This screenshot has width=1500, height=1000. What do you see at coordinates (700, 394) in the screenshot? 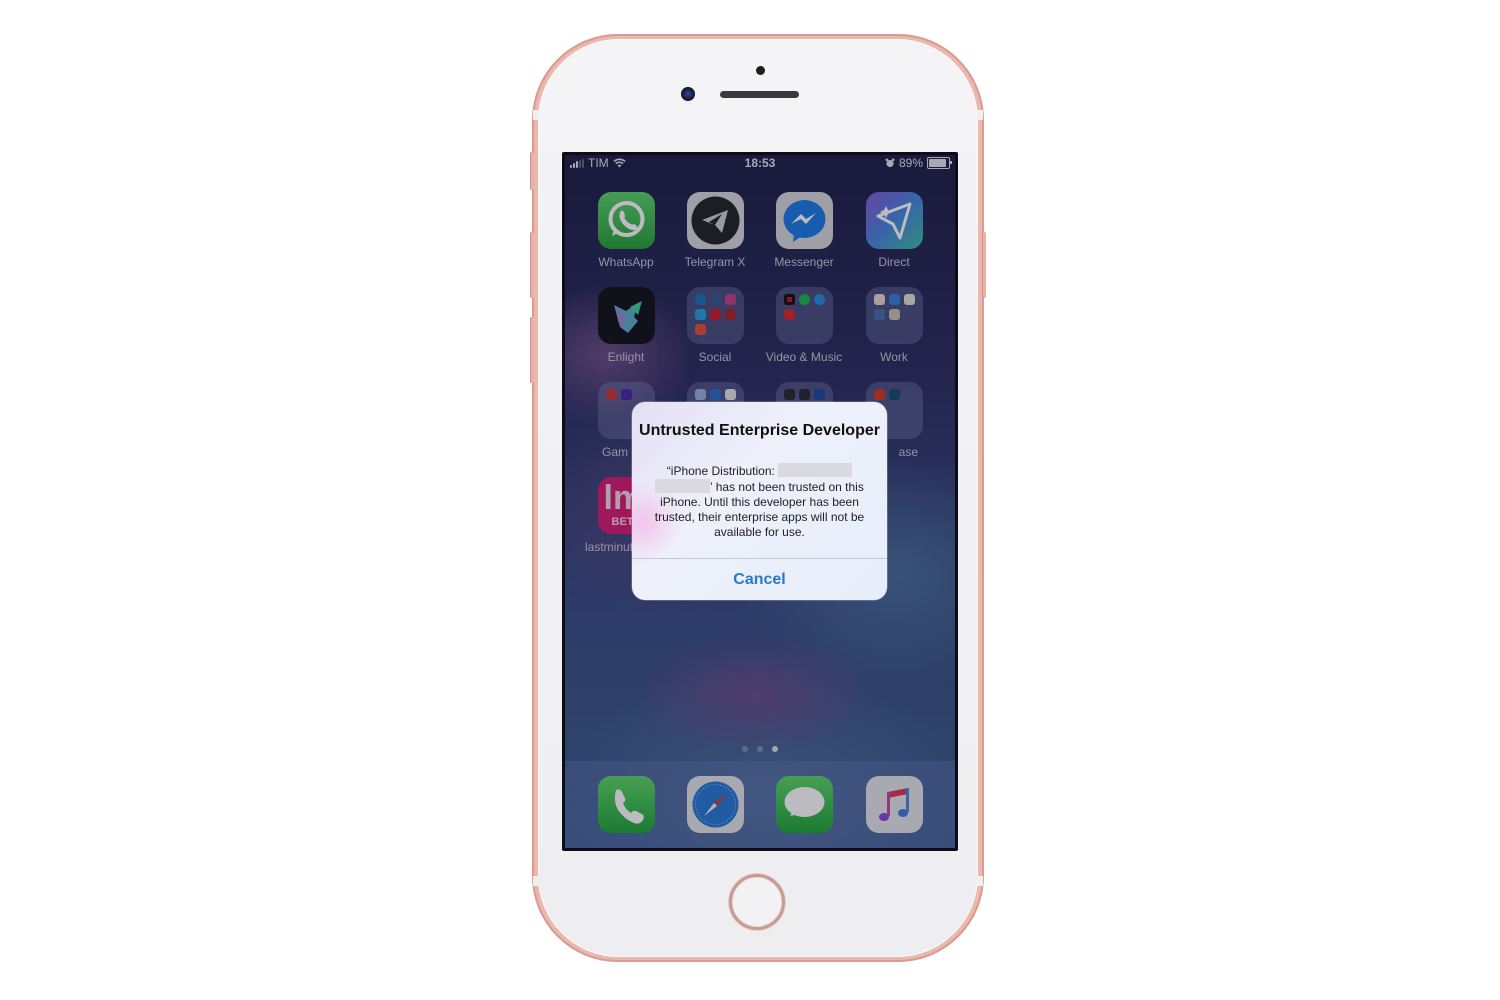
I see `mail-icon` at bounding box center [700, 394].